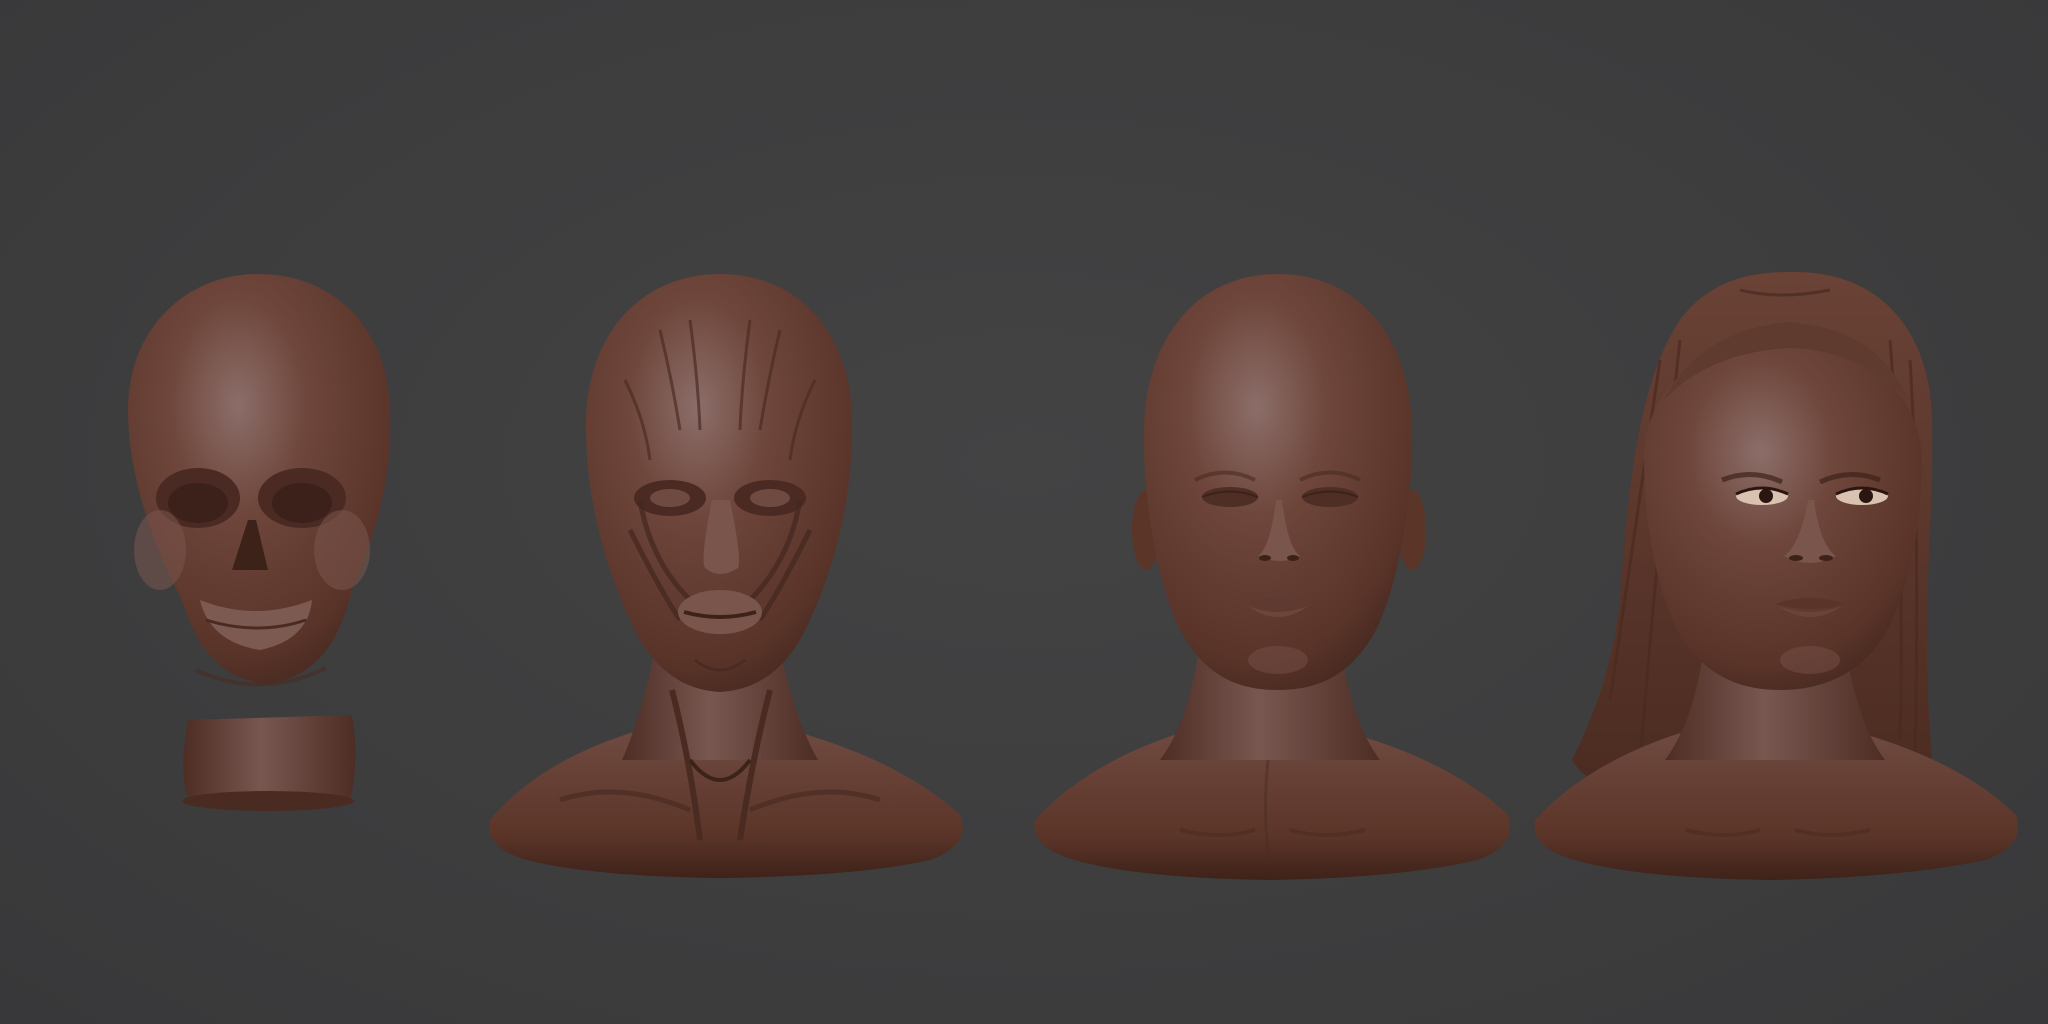 This screenshot has width=2048, height=1024. I want to click on ecorche-model, so click(726, 576).